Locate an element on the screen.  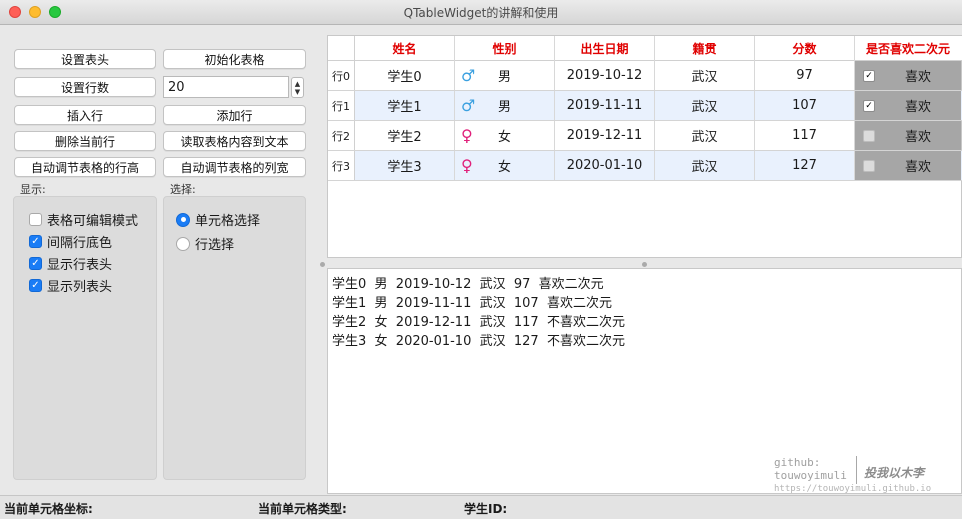
row-header: 行2 is located at coordinates (341, 135).